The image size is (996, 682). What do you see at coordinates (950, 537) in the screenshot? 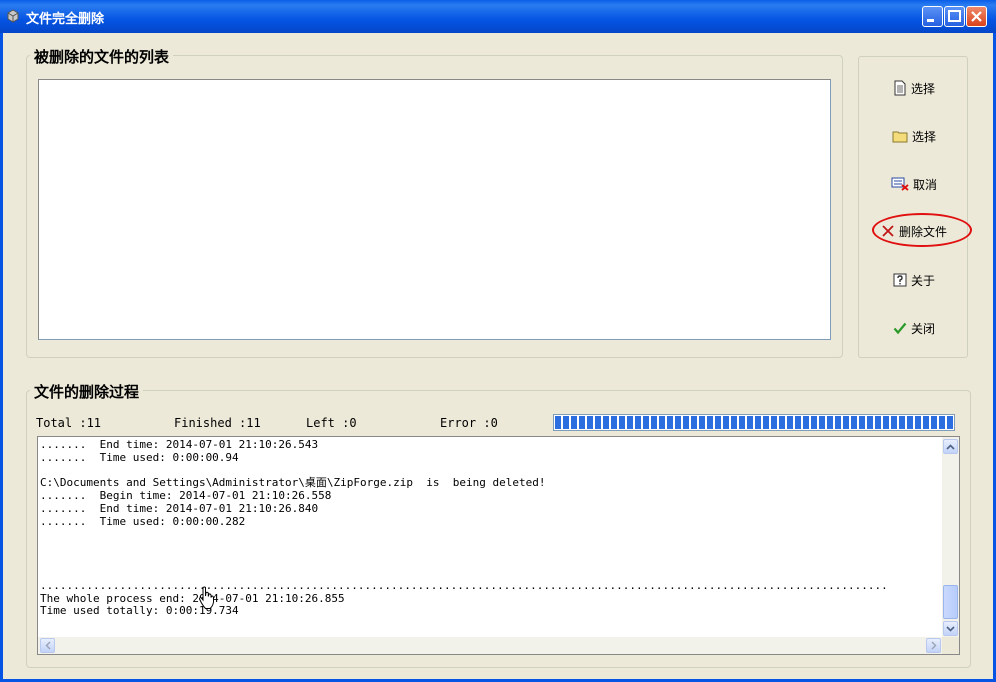
I see `vertical-scrollbar` at bounding box center [950, 537].